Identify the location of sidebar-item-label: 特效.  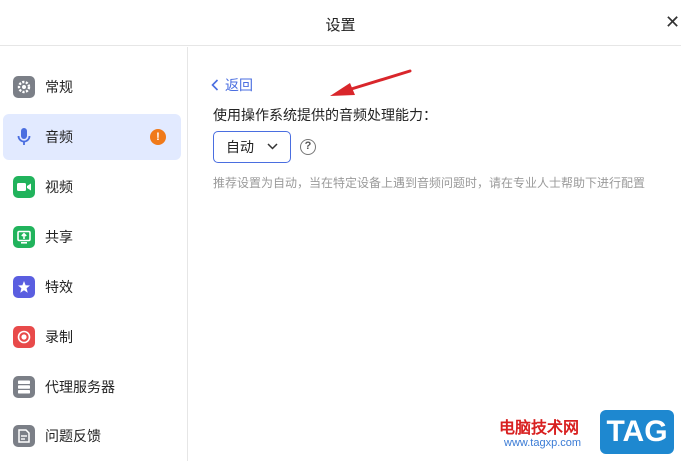
(59, 287).